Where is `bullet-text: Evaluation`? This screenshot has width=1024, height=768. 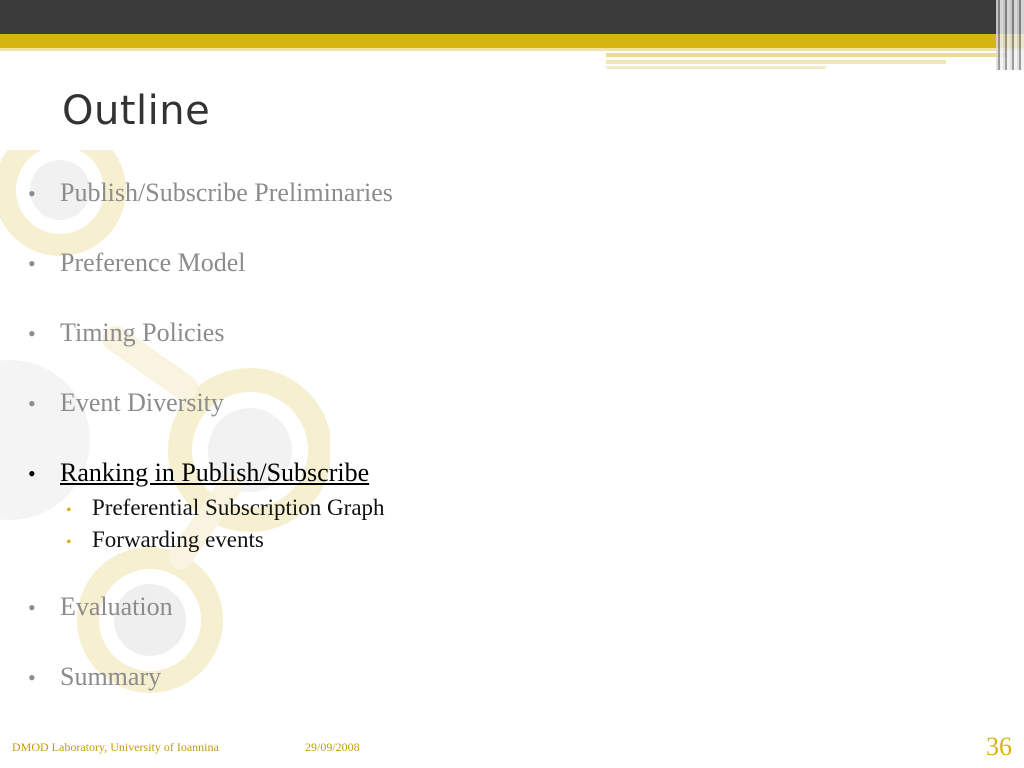
bullet-text: Evaluation is located at coordinates (116, 606).